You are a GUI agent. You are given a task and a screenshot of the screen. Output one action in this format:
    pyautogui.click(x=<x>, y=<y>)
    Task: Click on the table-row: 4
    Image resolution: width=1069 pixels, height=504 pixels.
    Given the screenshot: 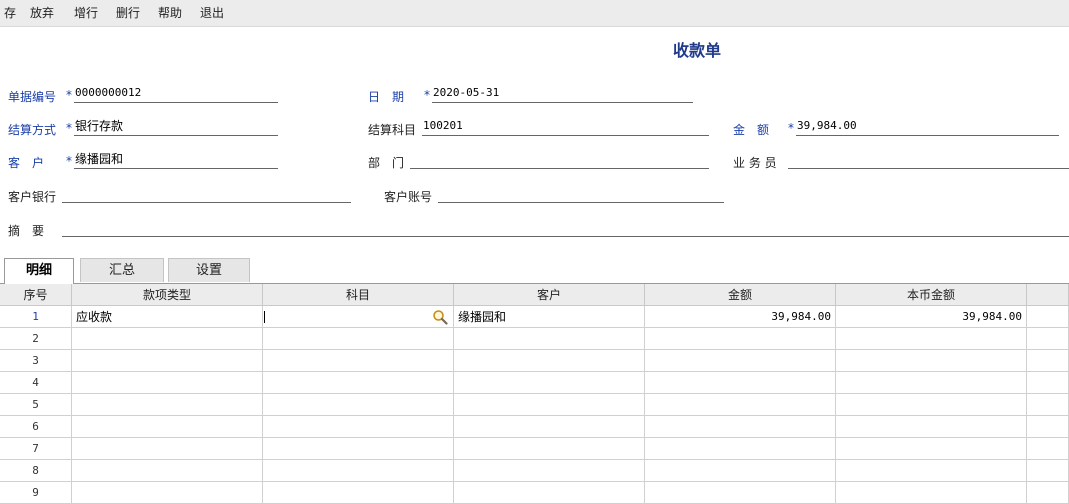 What is the action you would take?
    pyautogui.click(x=534, y=383)
    